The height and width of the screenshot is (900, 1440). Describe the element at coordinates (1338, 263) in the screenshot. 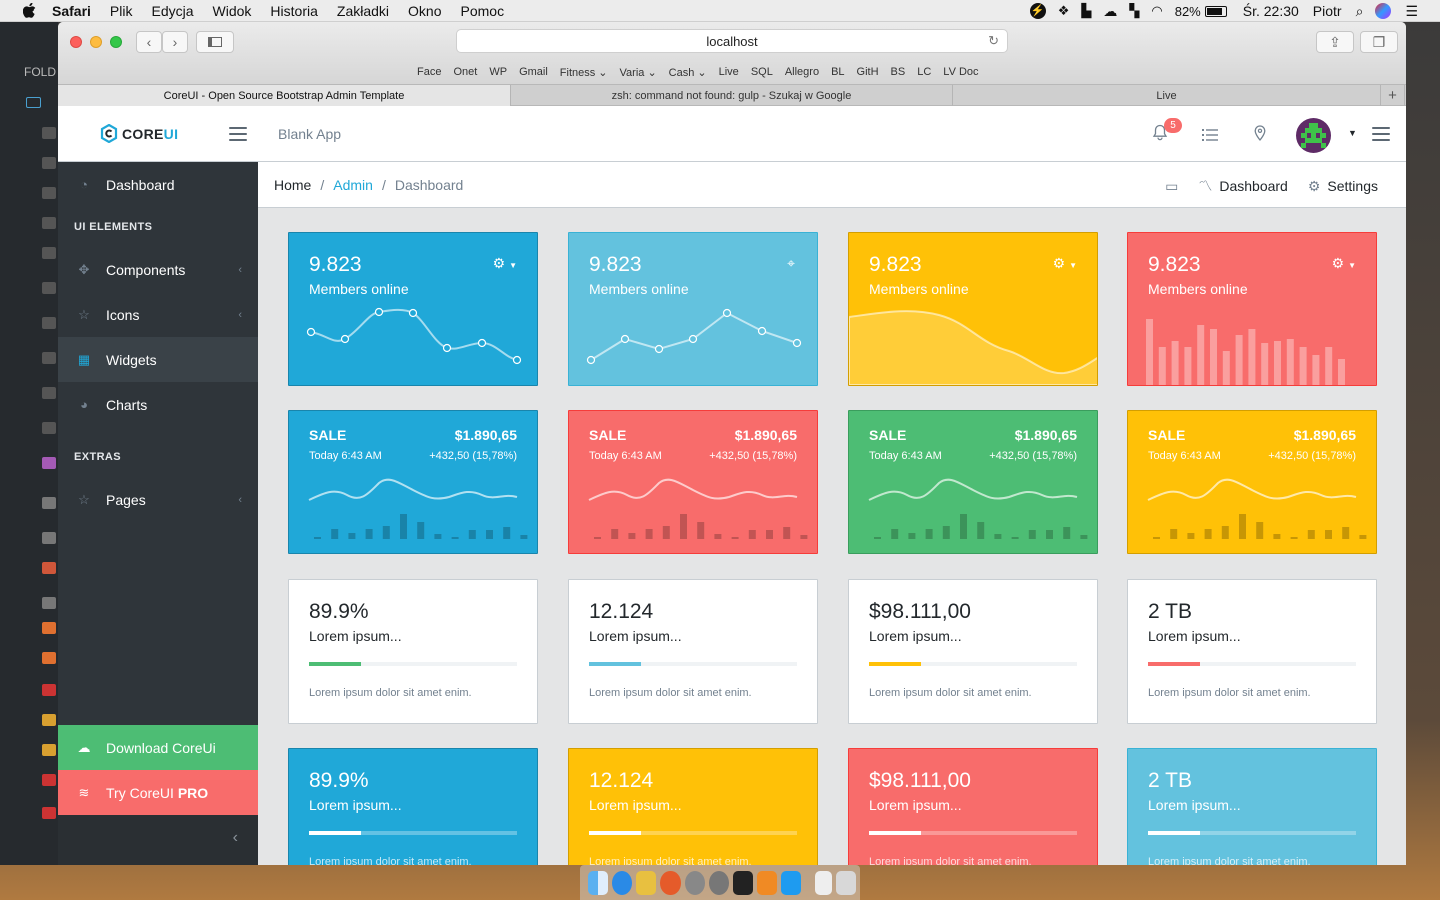

I see `gear-icon: ⚙` at that location.